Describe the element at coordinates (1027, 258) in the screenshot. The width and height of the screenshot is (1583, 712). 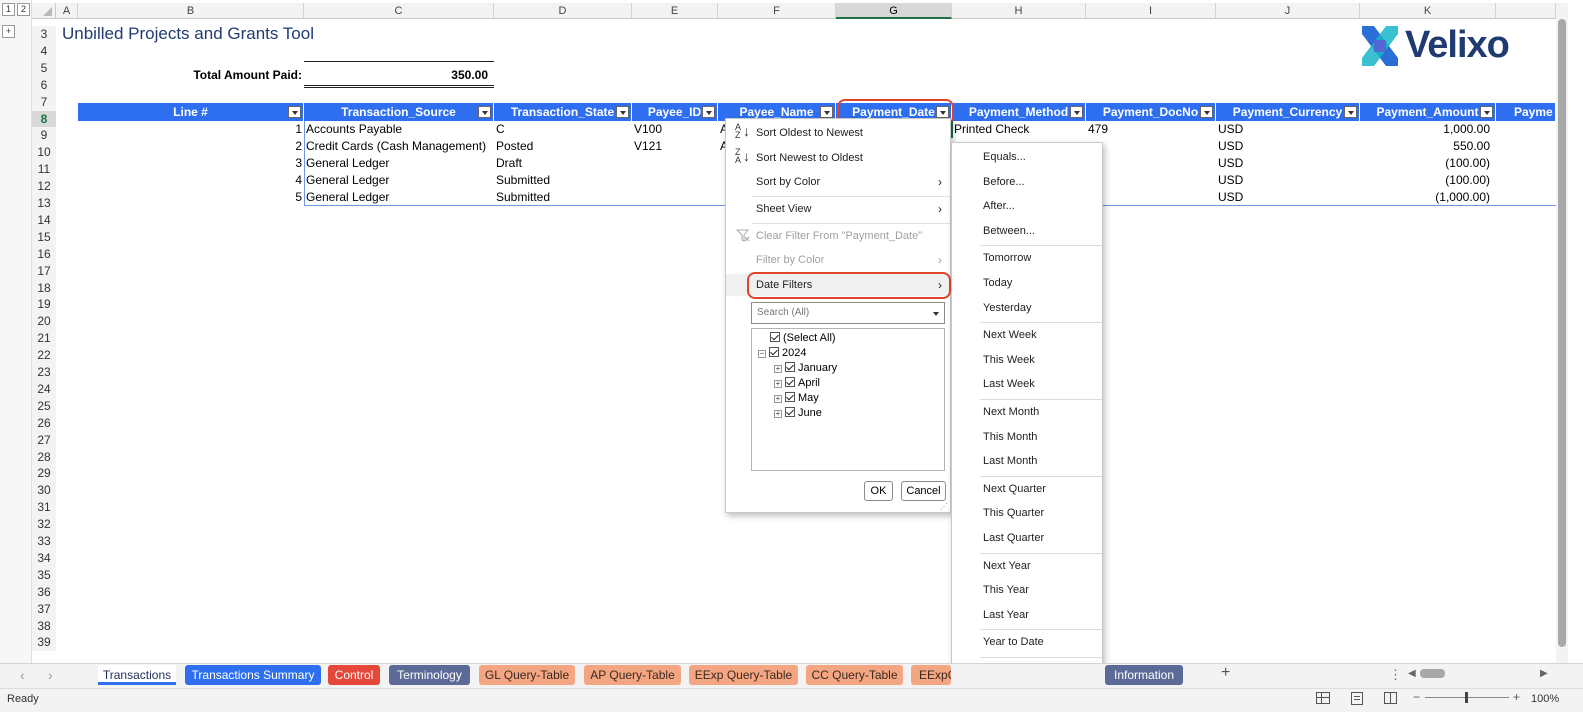
I see `date-filter-tomorrow: Tomorrow` at that location.